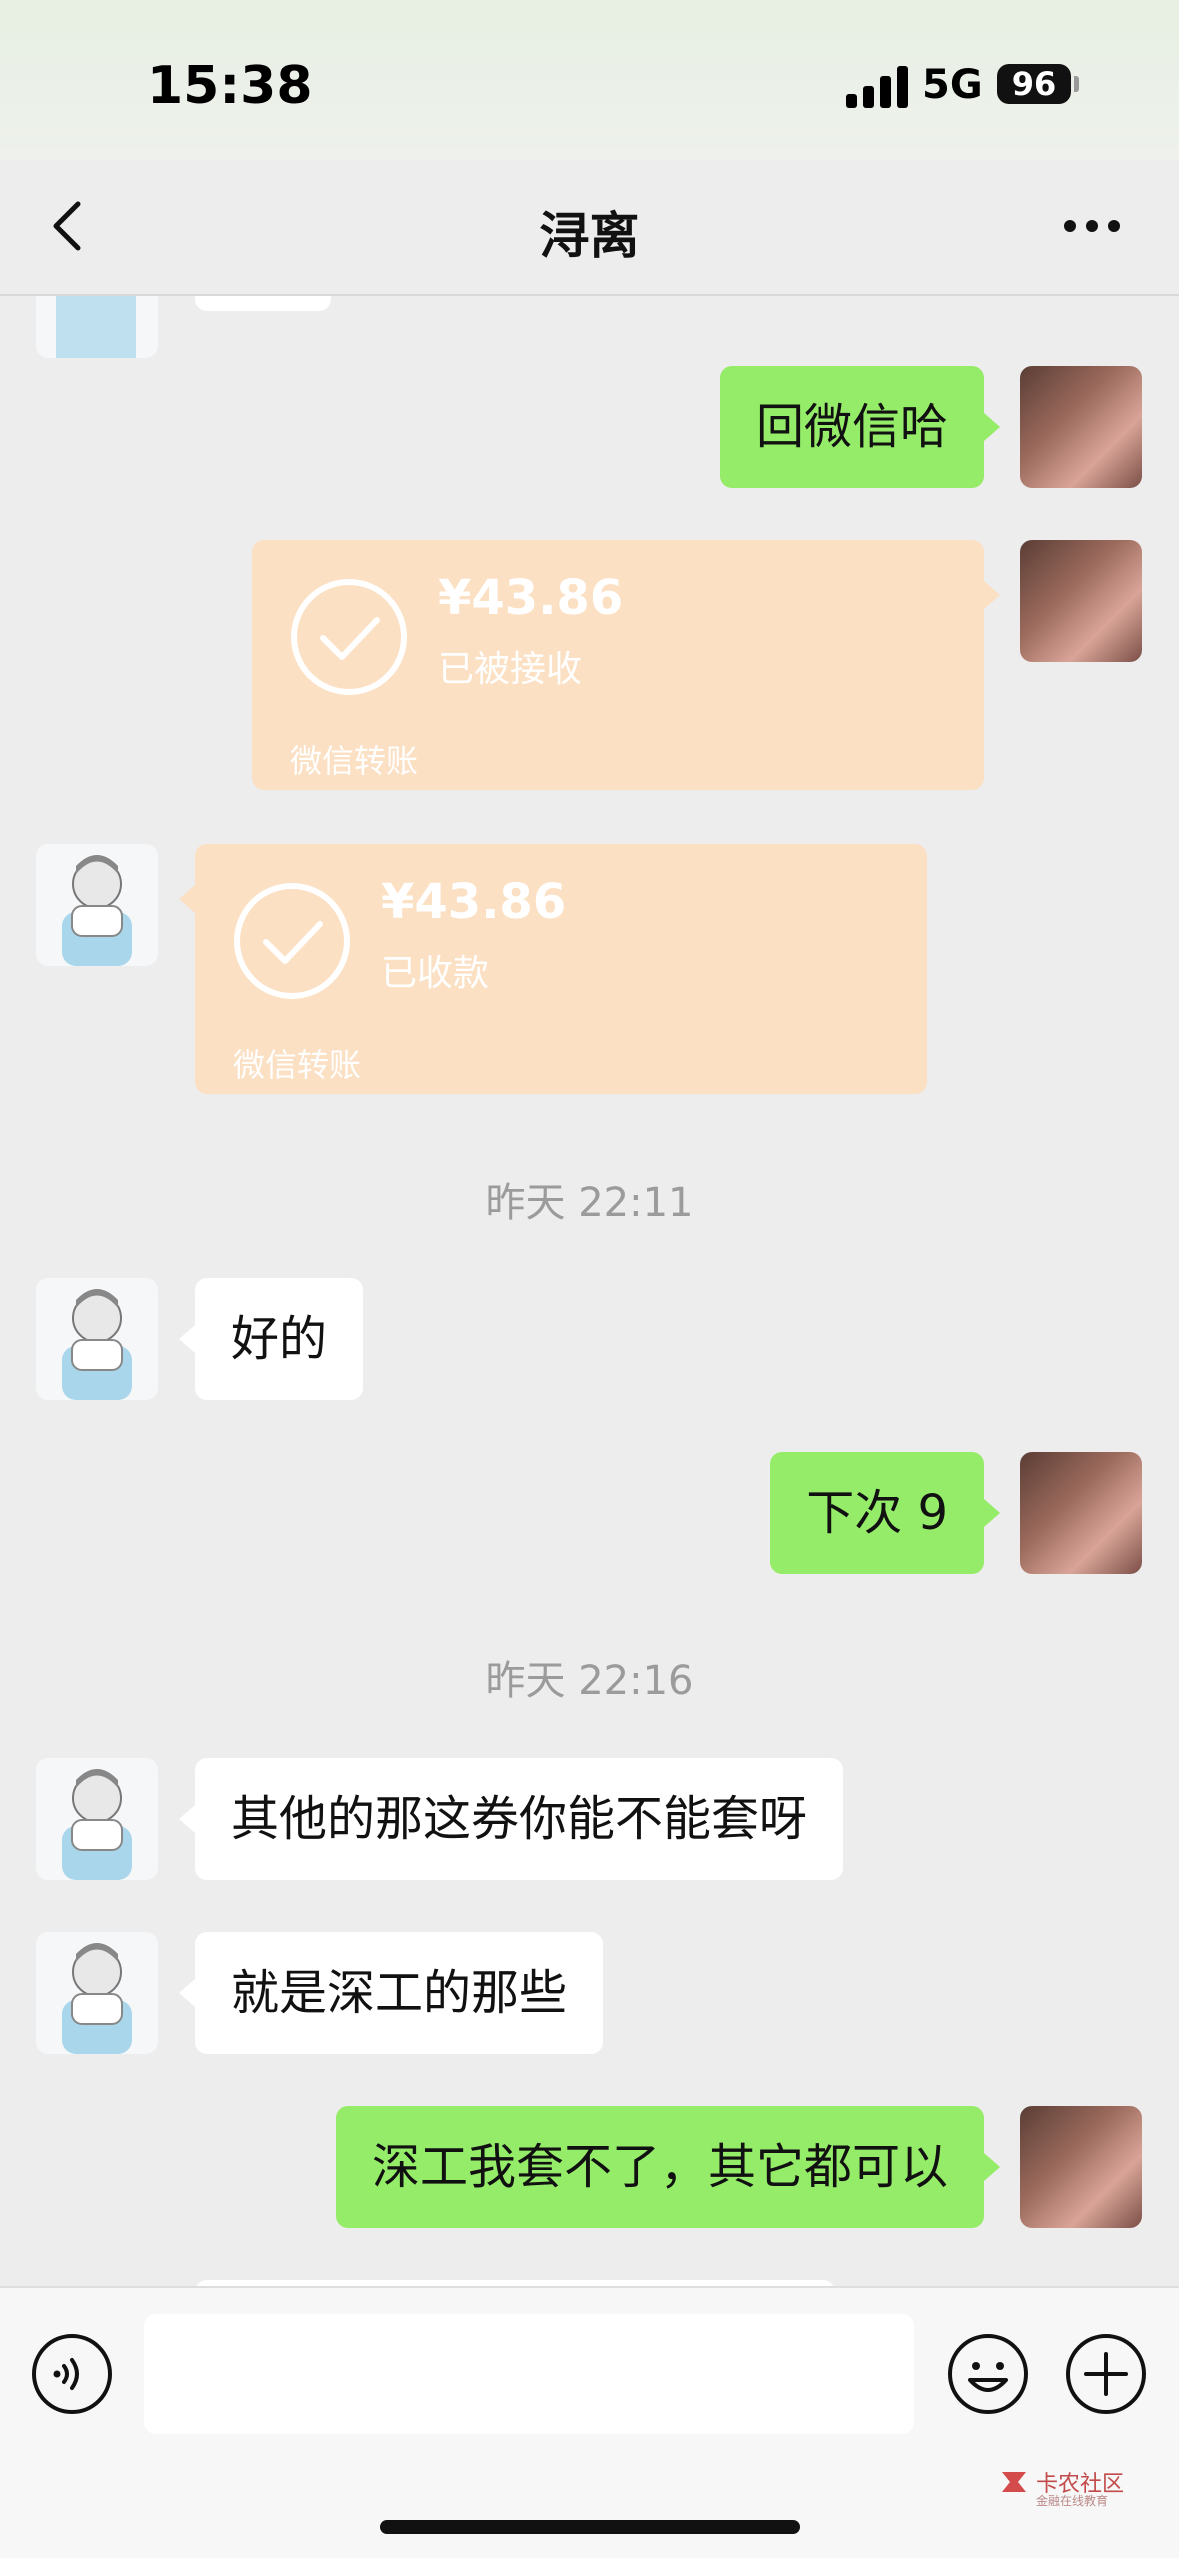  Describe the element at coordinates (618, 665) in the screenshot. I see `transfer-card-sent: ¥43.86 已被接收 微信转账` at that location.